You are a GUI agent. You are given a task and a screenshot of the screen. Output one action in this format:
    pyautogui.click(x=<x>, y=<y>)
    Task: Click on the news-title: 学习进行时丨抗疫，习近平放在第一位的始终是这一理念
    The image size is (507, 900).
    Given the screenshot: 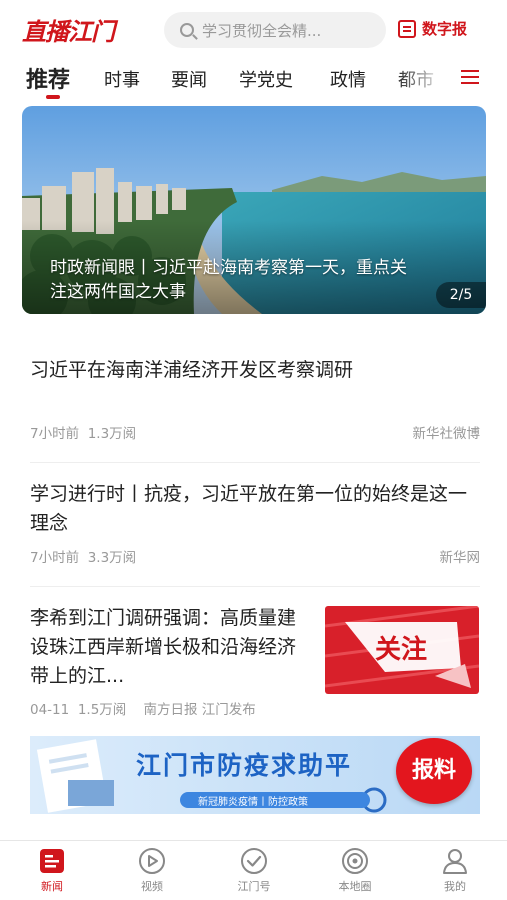 What is the action you would take?
    pyautogui.click(x=255, y=509)
    